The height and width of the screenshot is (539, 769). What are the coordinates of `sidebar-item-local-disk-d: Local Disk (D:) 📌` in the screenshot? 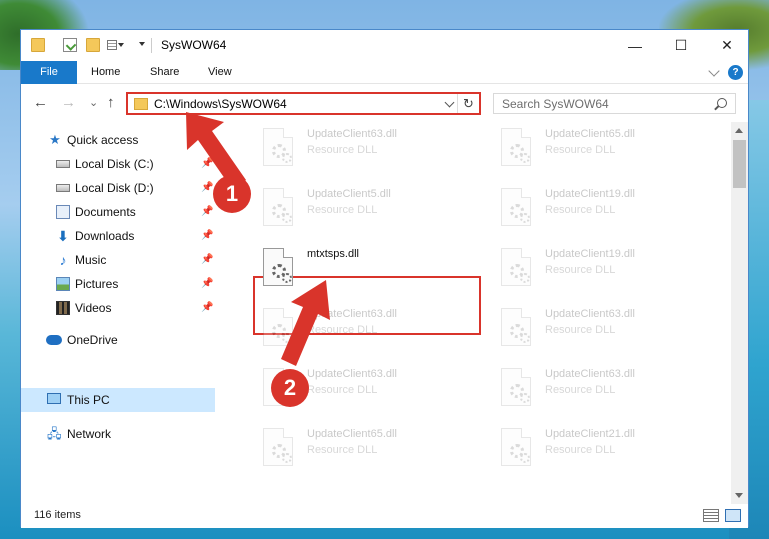 It's located at (118, 188).